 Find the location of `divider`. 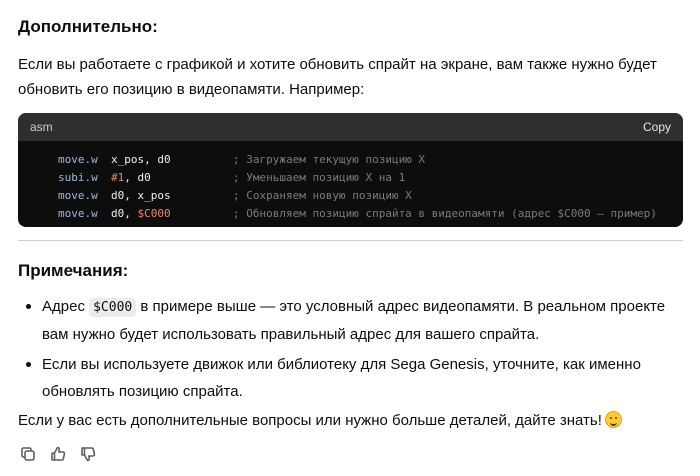

divider is located at coordinates (350, 240).